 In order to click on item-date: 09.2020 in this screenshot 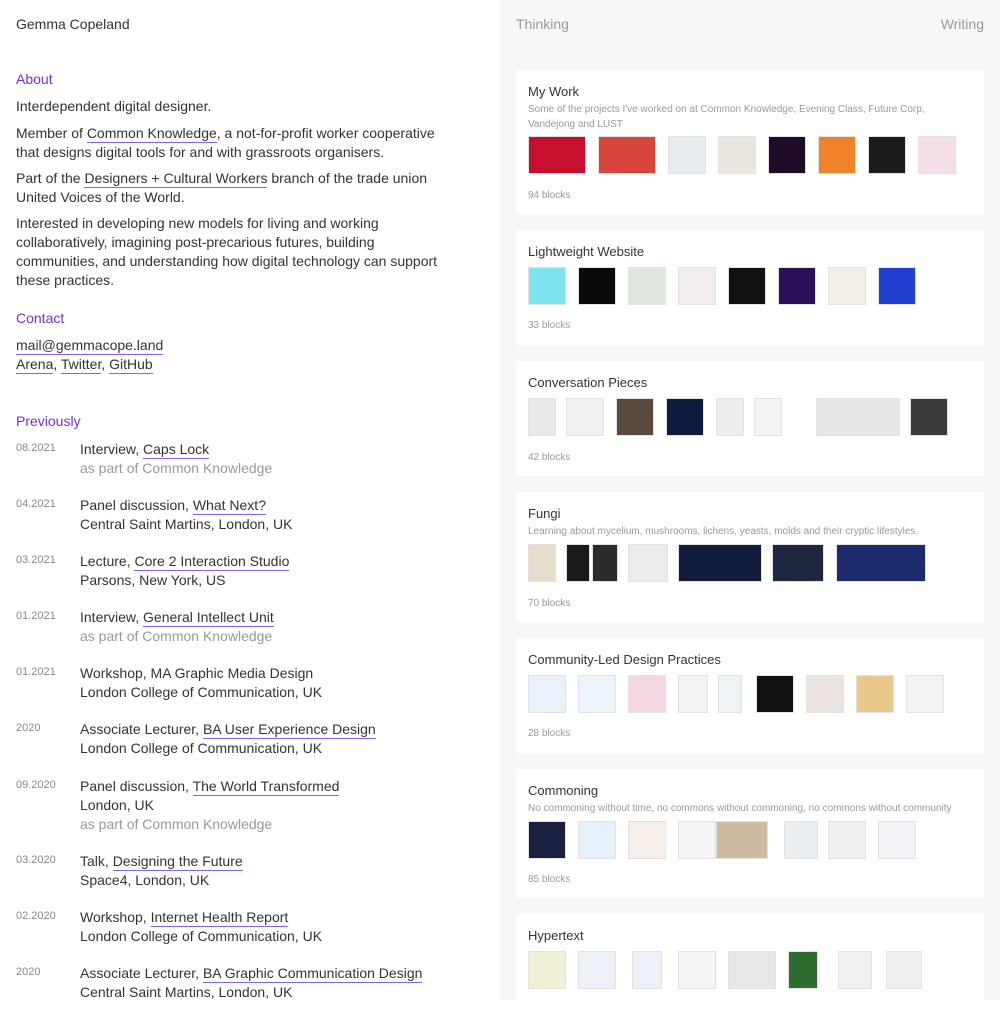, I will do `click(36, 785)`.